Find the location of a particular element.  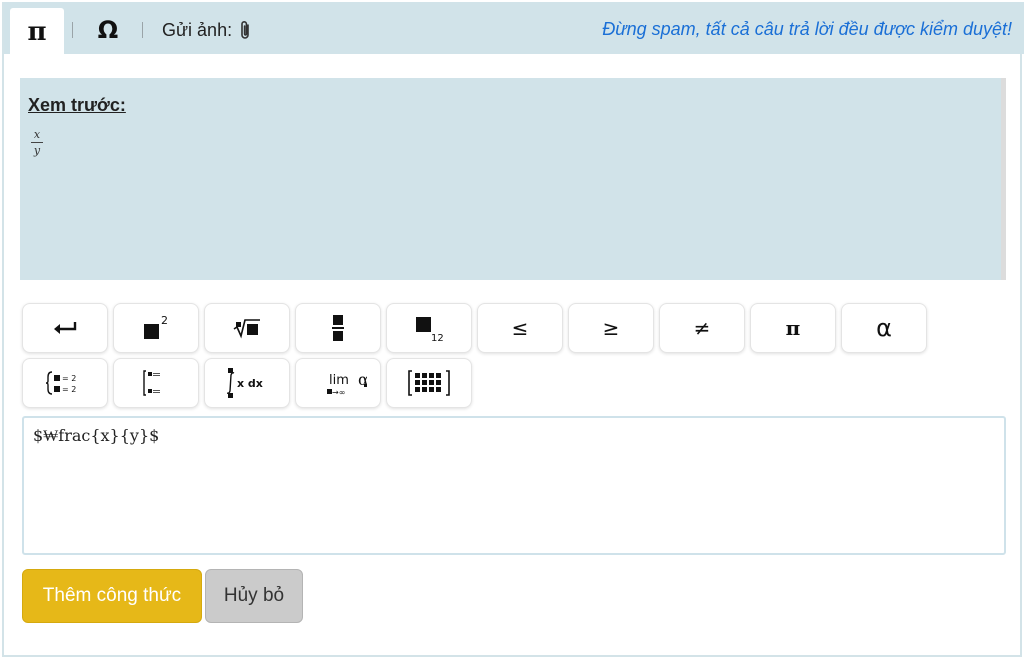

system-equations-button: = 2 = 2 is located at coordinates (65, 383).